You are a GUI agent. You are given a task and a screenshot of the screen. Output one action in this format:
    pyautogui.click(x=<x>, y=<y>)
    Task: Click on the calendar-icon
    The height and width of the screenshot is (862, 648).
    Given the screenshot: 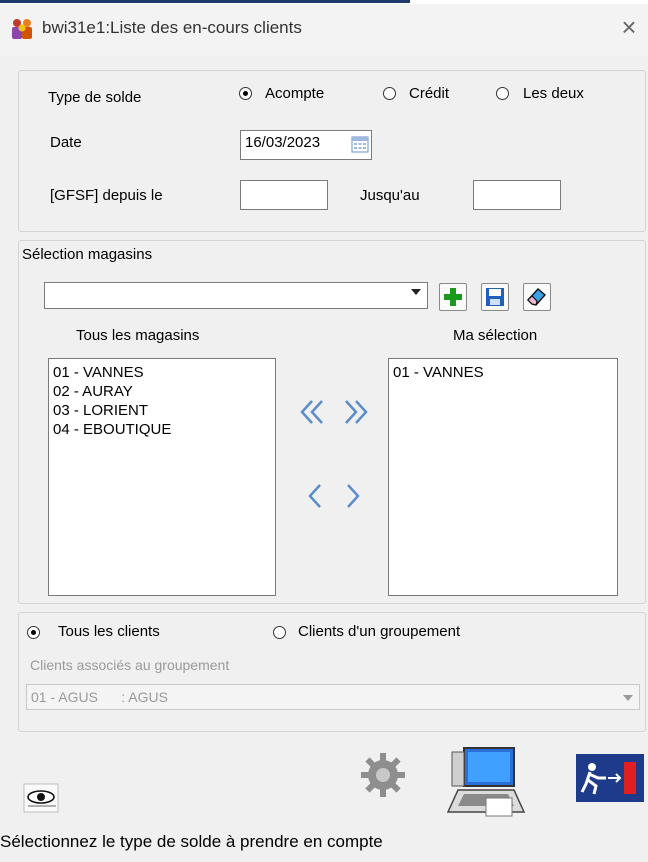 What is the action you would take?
    pyautogui.click(x=360, y=144)
    